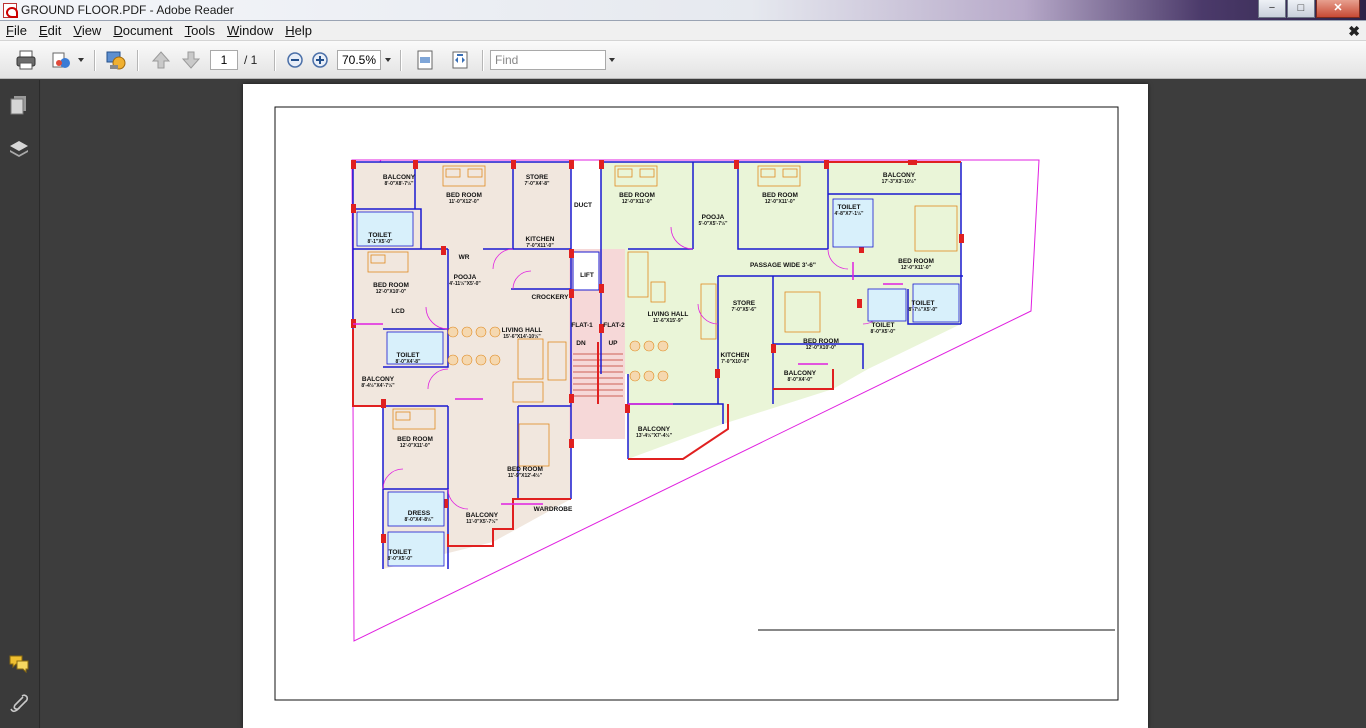  I want to click on find-input, so click(548, 60).